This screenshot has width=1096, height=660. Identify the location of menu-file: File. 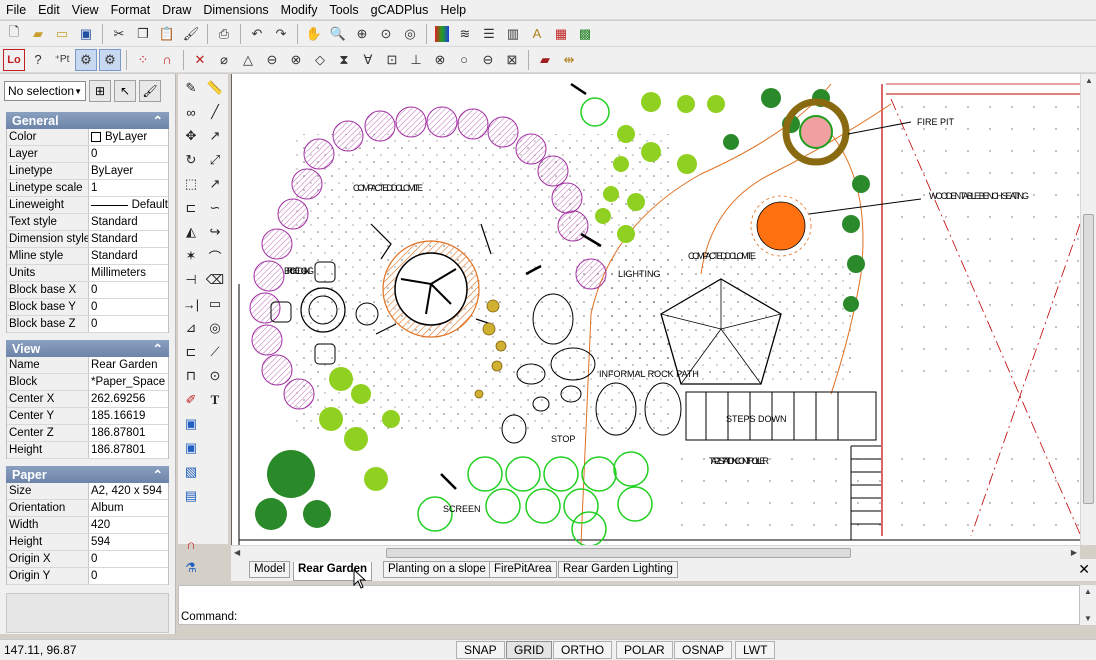
(16, 10).